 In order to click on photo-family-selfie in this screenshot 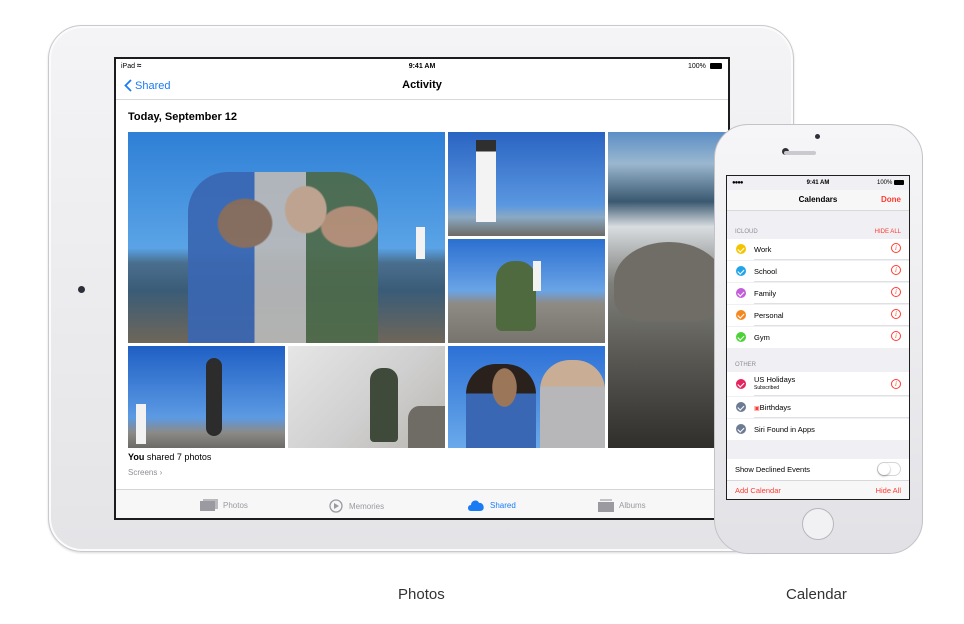, I will do `click(286, 237)`.